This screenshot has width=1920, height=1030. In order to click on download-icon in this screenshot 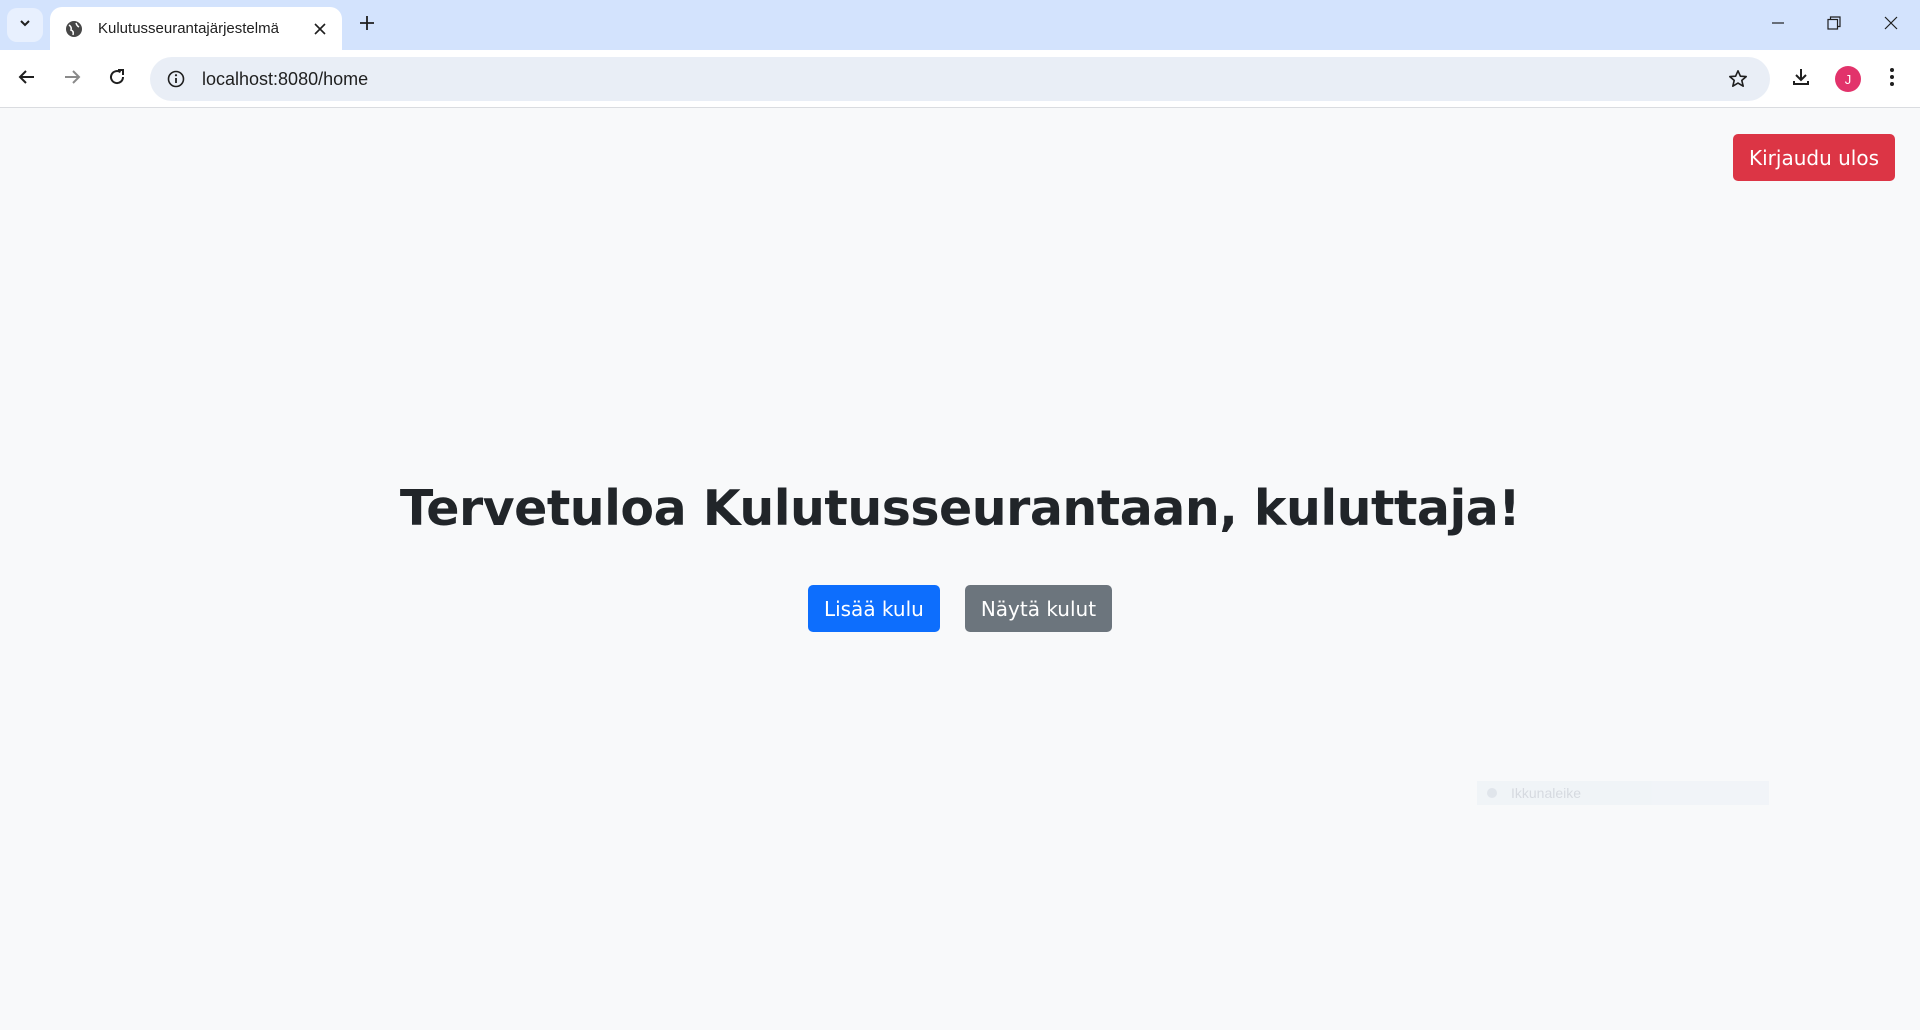, I will do `click(1801, 79)`.